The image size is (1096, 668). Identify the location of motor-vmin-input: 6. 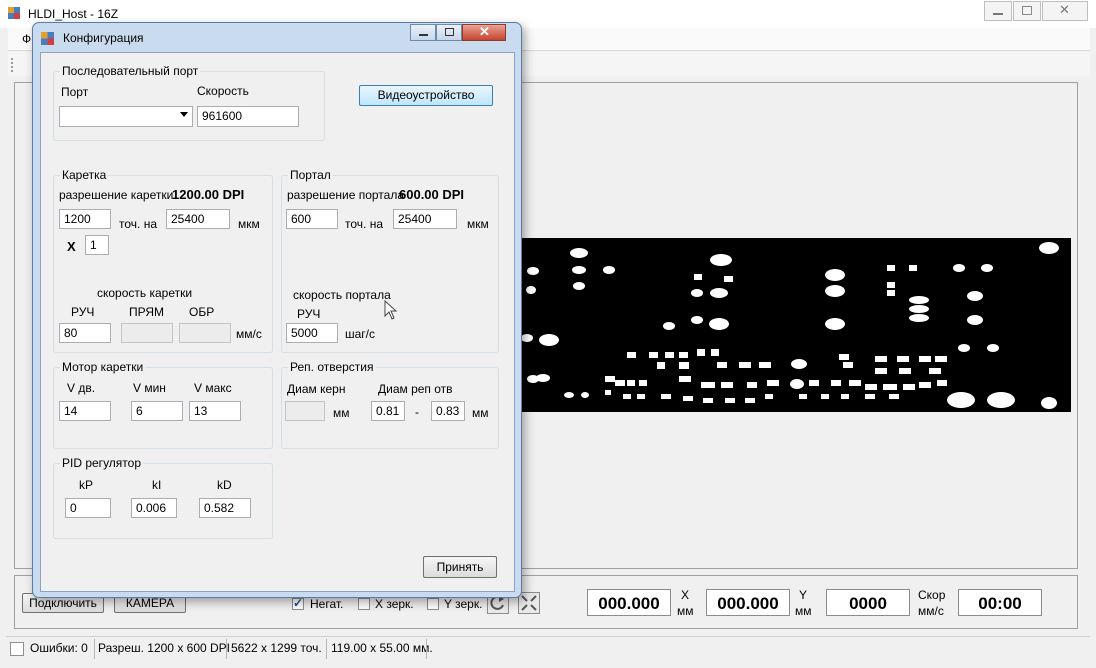
(157, 411).